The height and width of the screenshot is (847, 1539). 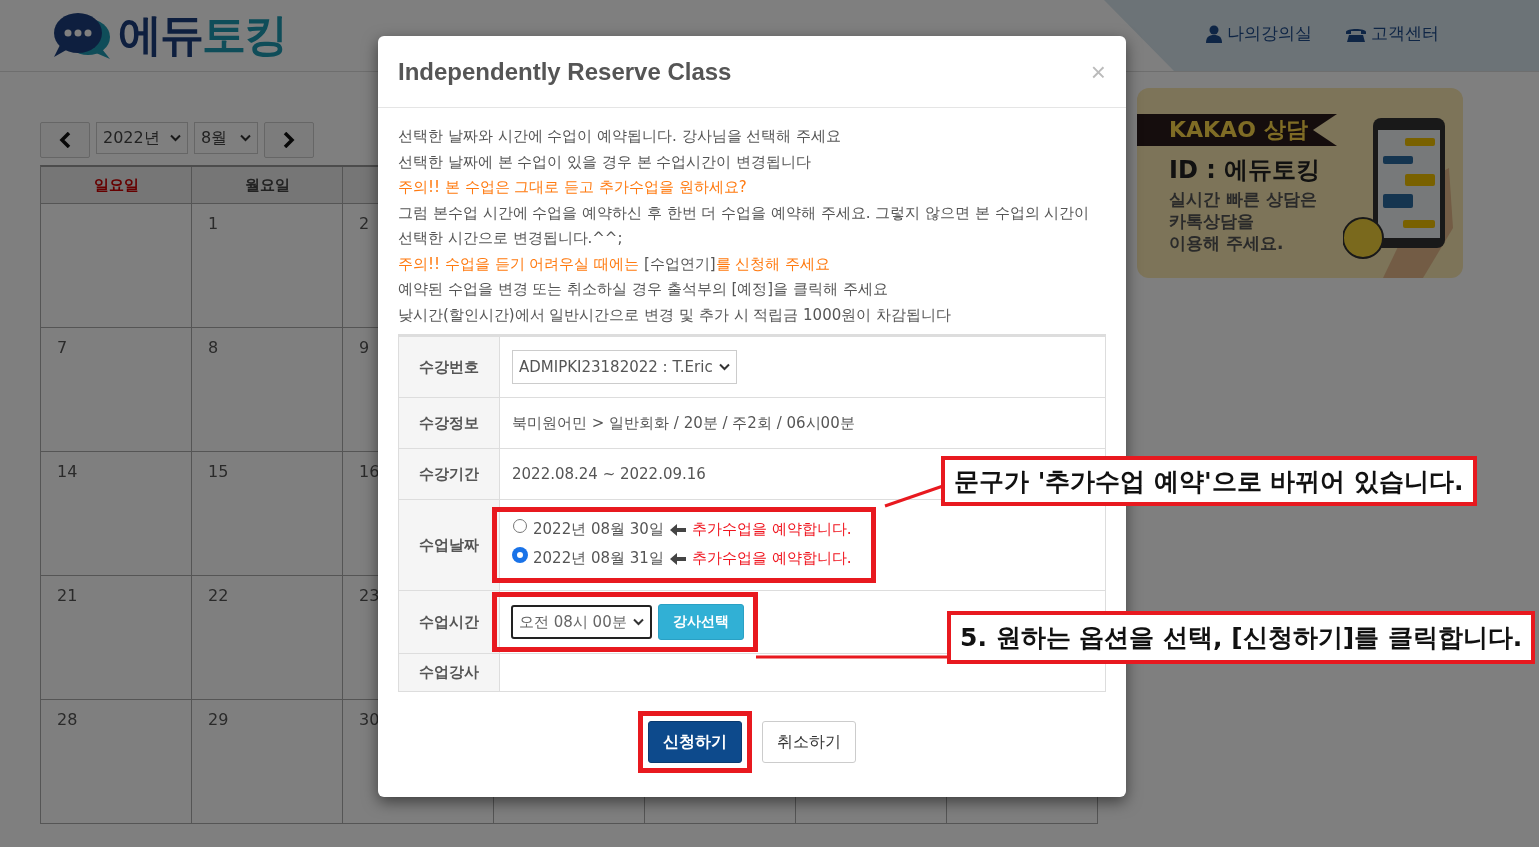 What do you see at coordinates (116, 390) in the screenshot?
I see `calendar-cell: 7` at bounding box center [116, 390].